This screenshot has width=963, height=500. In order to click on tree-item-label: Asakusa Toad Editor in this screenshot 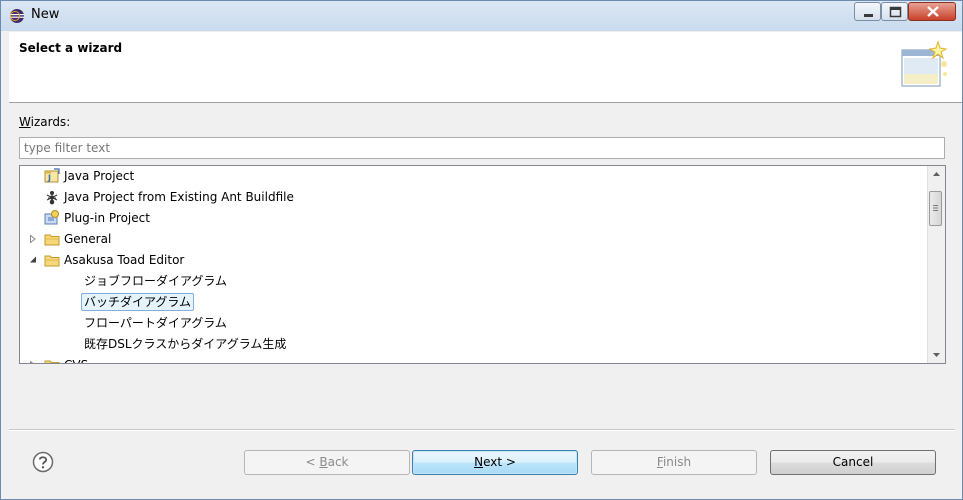, I will do `click(124, 260)`.